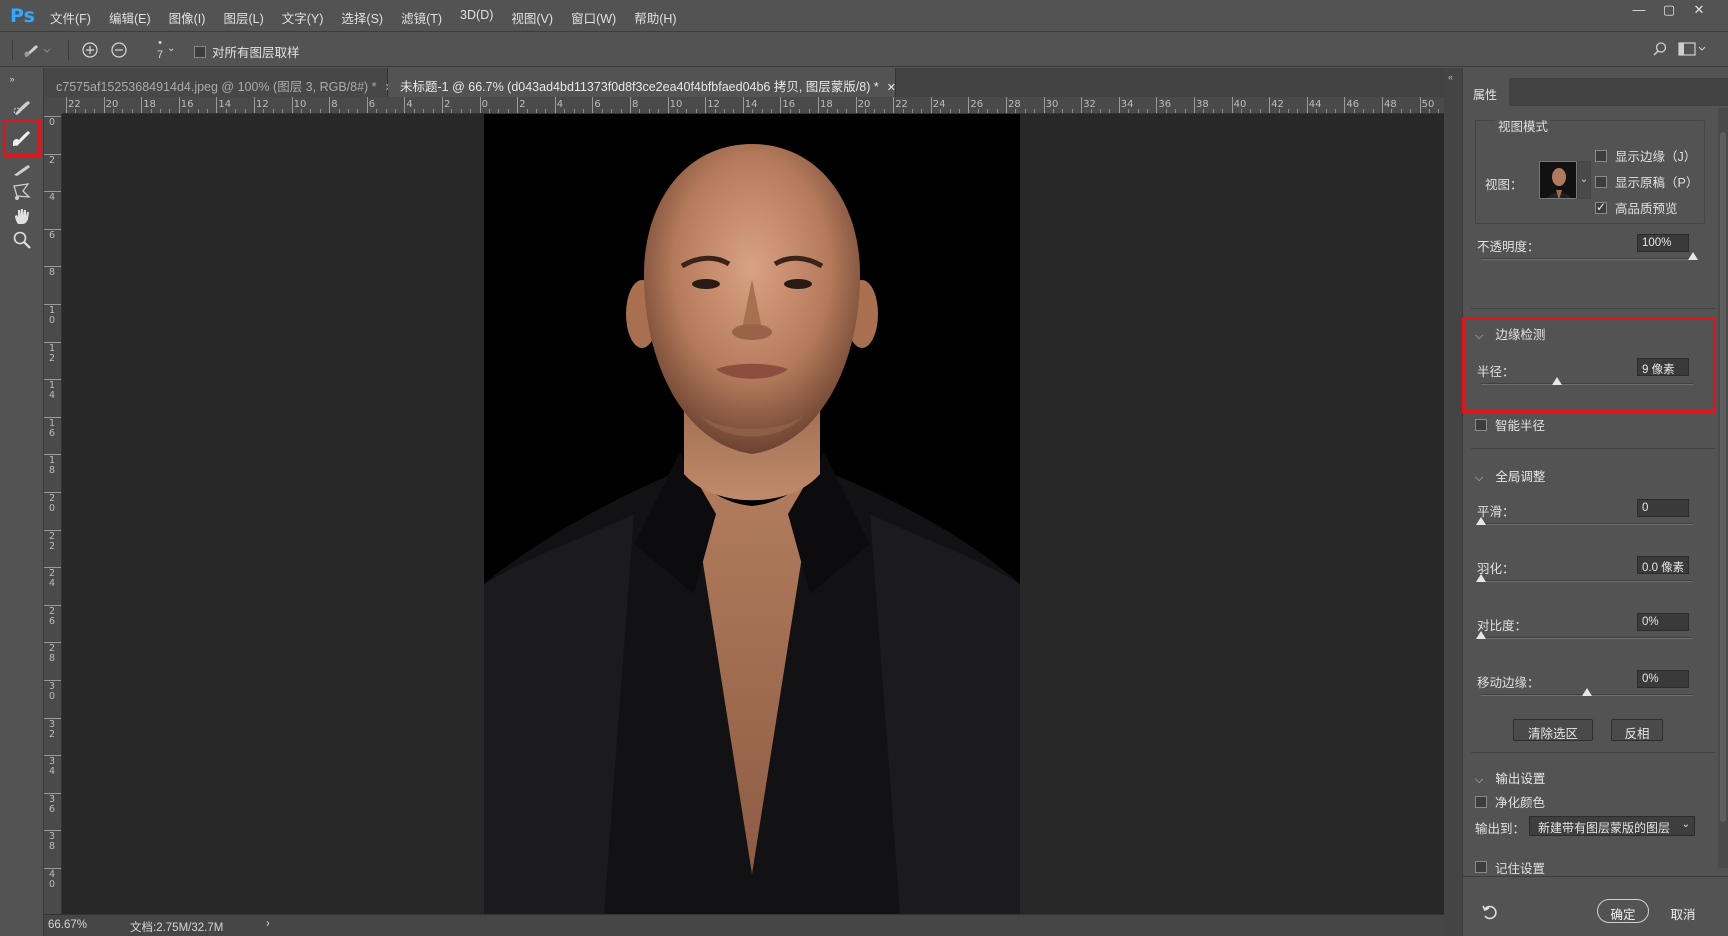  What do you see at coordinates (421, 17) in the screenshot?
I see `menu-filter: 滤镜(T)` at bounding box center [421, 17].